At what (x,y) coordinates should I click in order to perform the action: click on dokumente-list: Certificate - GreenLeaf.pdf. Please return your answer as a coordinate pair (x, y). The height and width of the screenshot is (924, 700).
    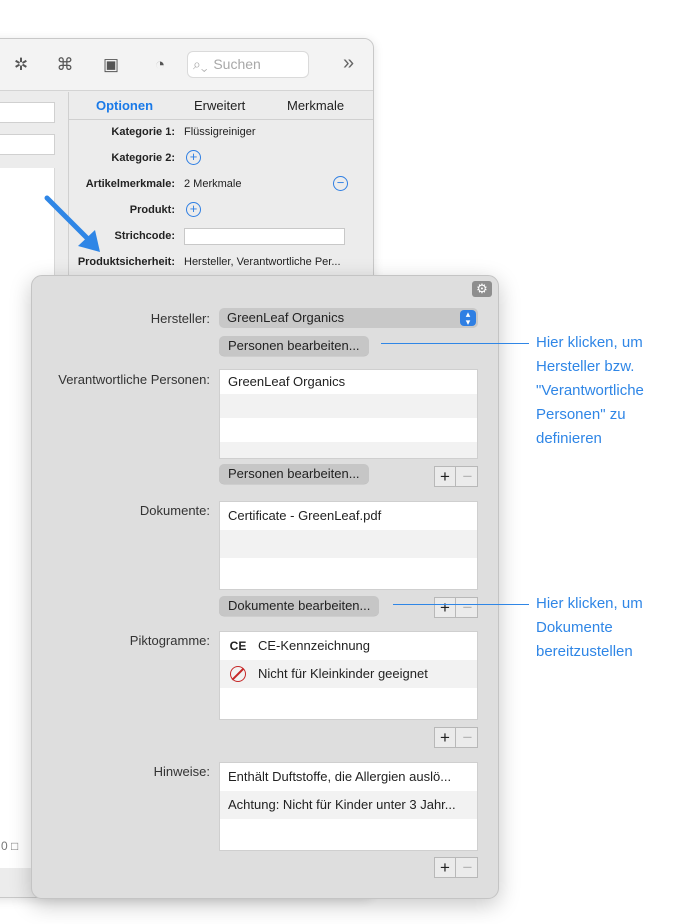
    Looking at the image, I should click on (348, 545).